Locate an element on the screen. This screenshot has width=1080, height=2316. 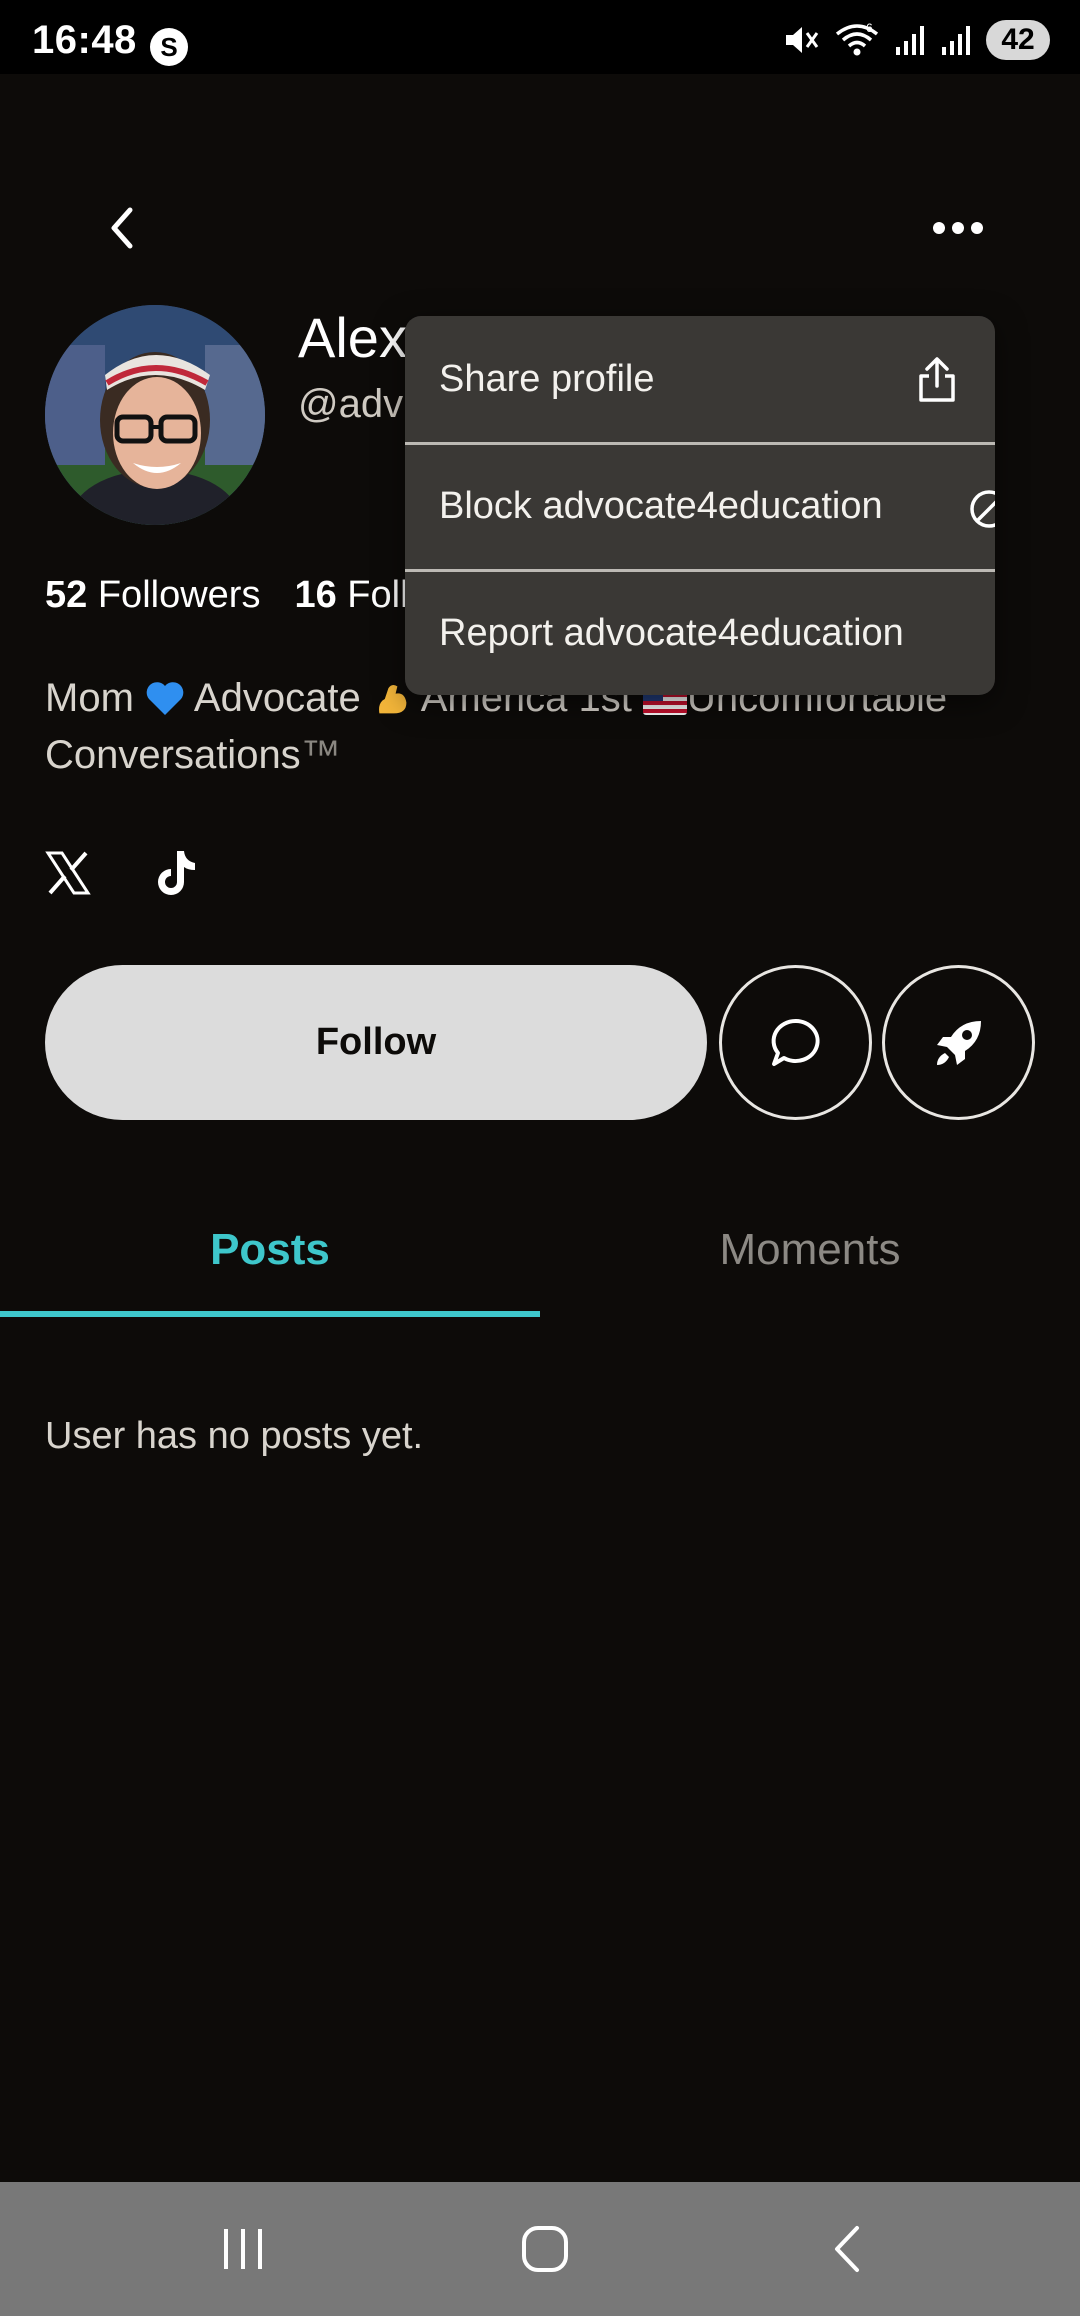
empty-posts-message: User has no posts yet. is located at coordinates (234, 1436).